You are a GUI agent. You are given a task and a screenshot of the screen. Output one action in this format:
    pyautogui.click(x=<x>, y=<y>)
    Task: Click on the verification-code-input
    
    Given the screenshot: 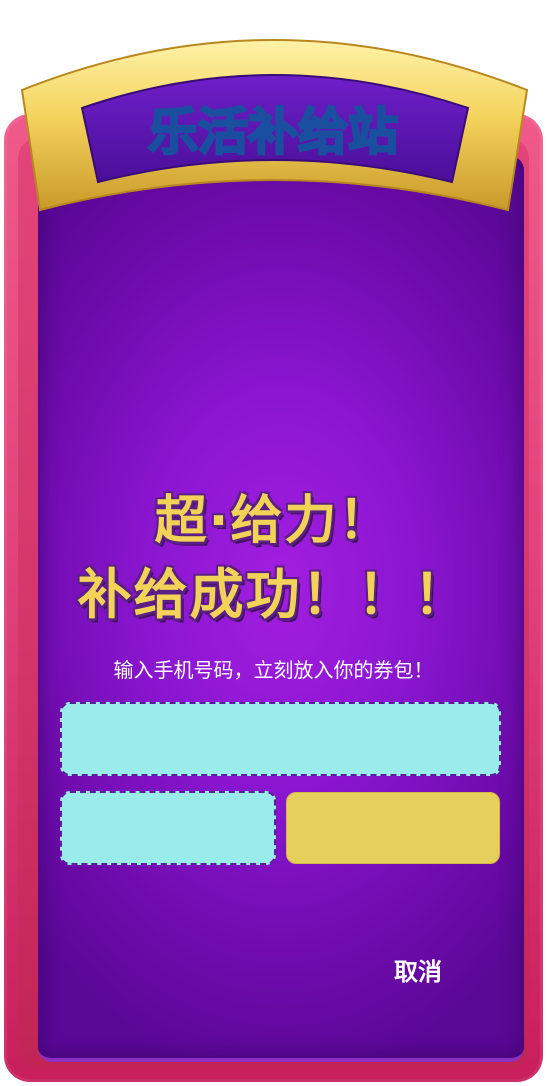 What is the action you would take?
    pyautogui.click(x=168, y=828)
    